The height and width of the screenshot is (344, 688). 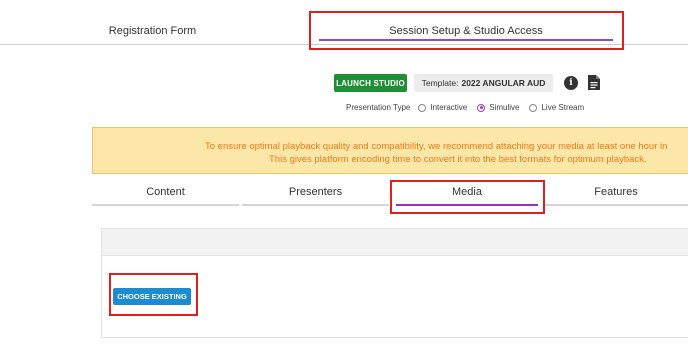 What do you see at coordinates (594, 85) in the screenshot?
I see `document-icon` at bounding box center [594, 85].